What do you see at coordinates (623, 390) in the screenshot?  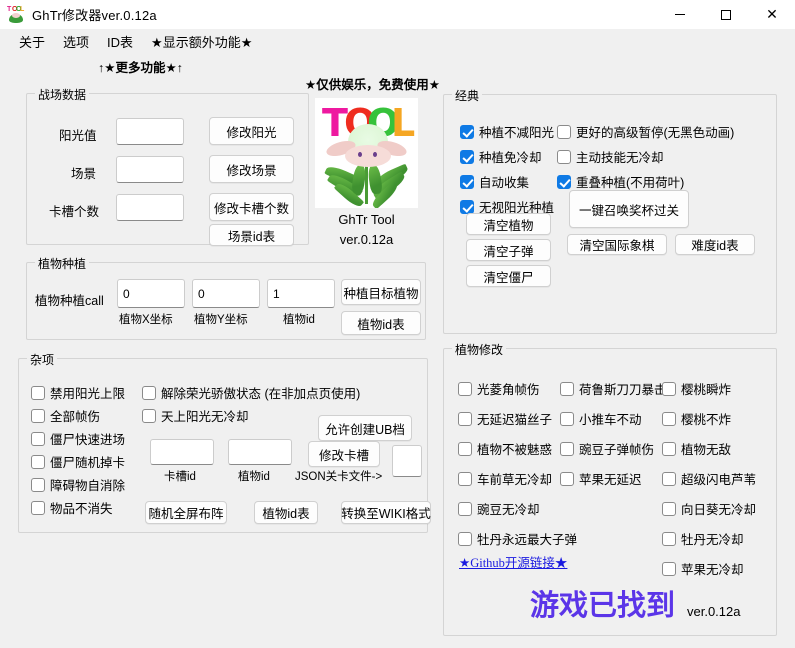 I see `check-label: 荷鲁斯刀刀暴击` at bounding box center [623, 390].